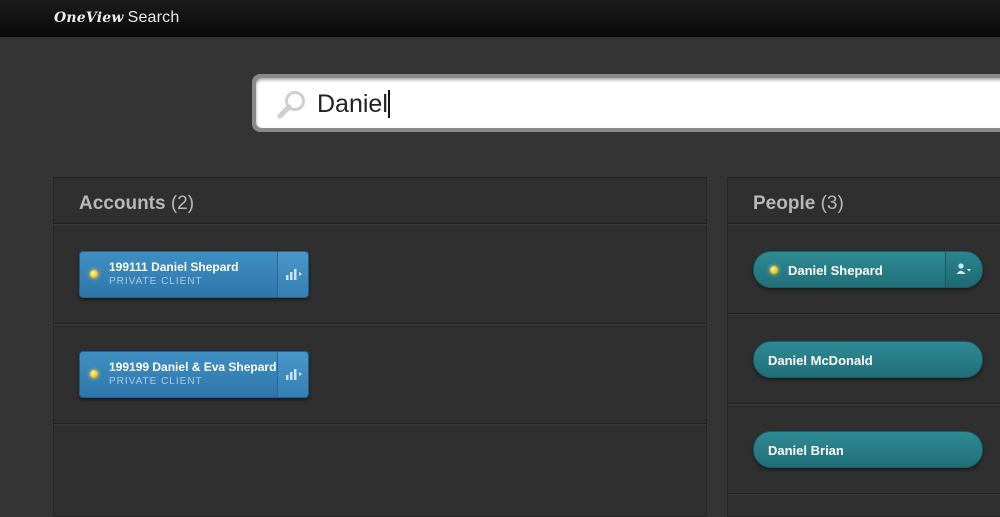 This screenshot has width=1000, height=517. I want to click on app-title: OneView Search, so click(116, 18).